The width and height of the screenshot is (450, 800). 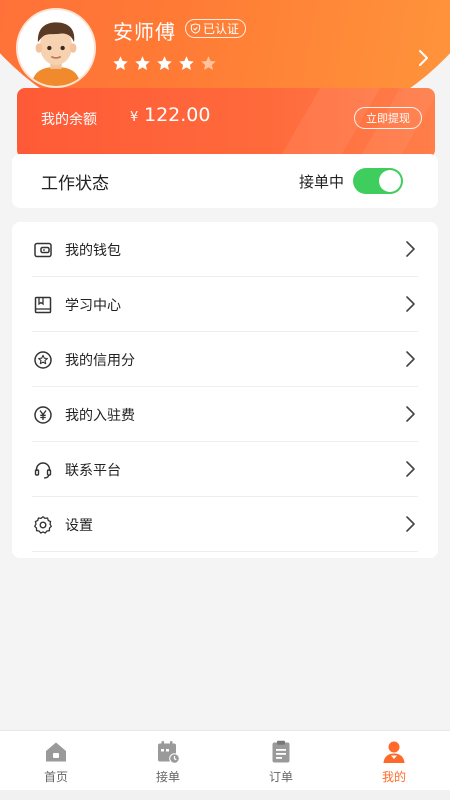 I want to click on nav-label: 订单, so click(x=280, y=777).